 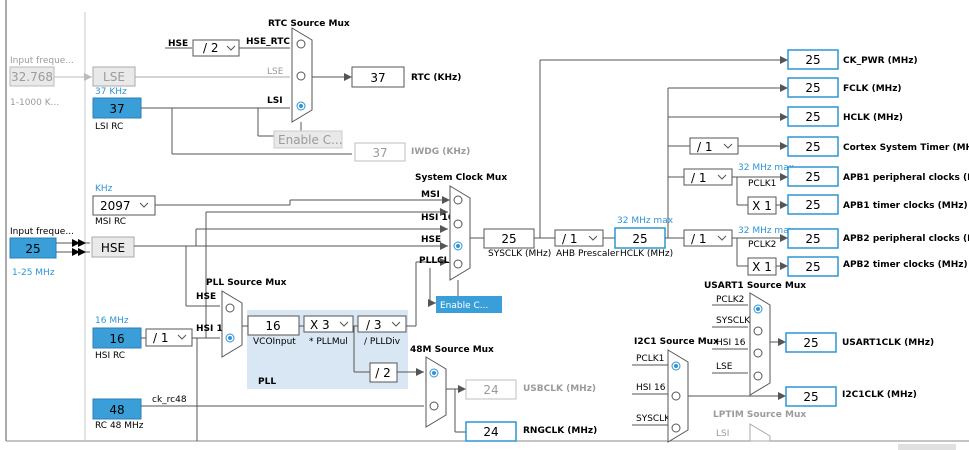 What do you see at coordinates (906, 178) in the screenshot?
I see `apb1-label: APB1 peripheral clocks (MHz)` at bounding box center [906, 178].